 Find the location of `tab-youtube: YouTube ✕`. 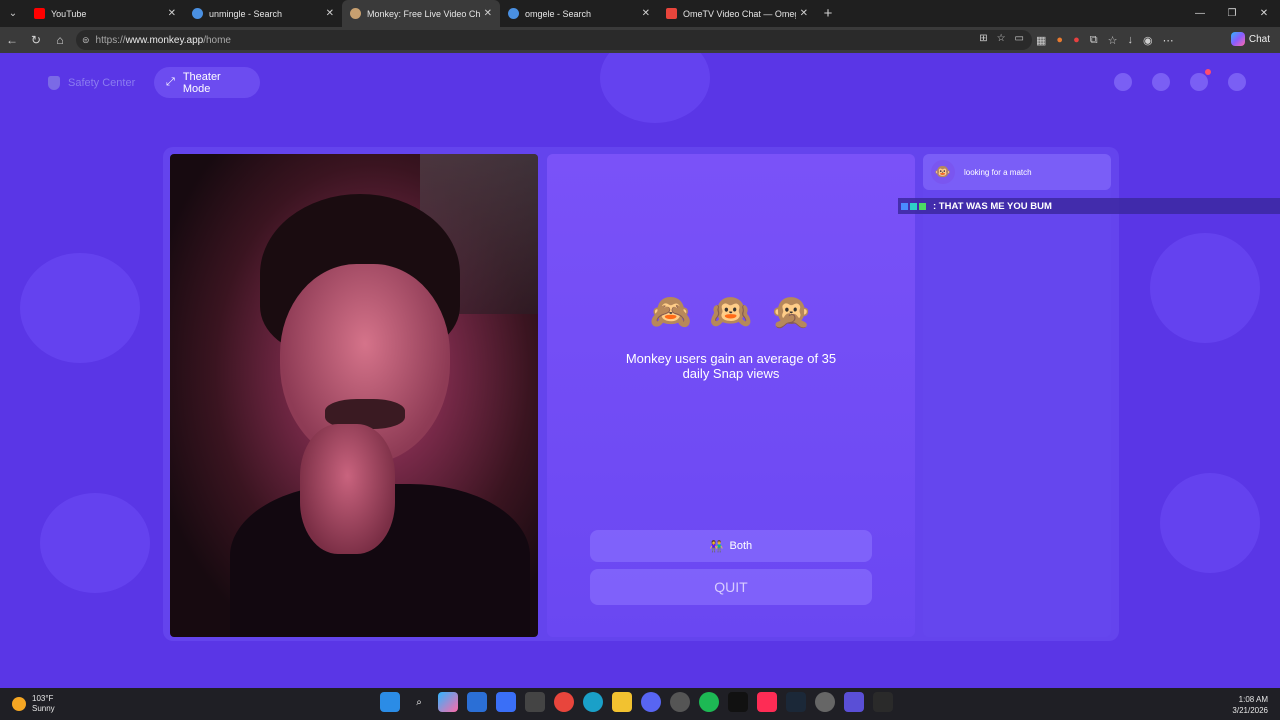

tab-youtube: YouTube ✕ is located at coordinates (105, 13).